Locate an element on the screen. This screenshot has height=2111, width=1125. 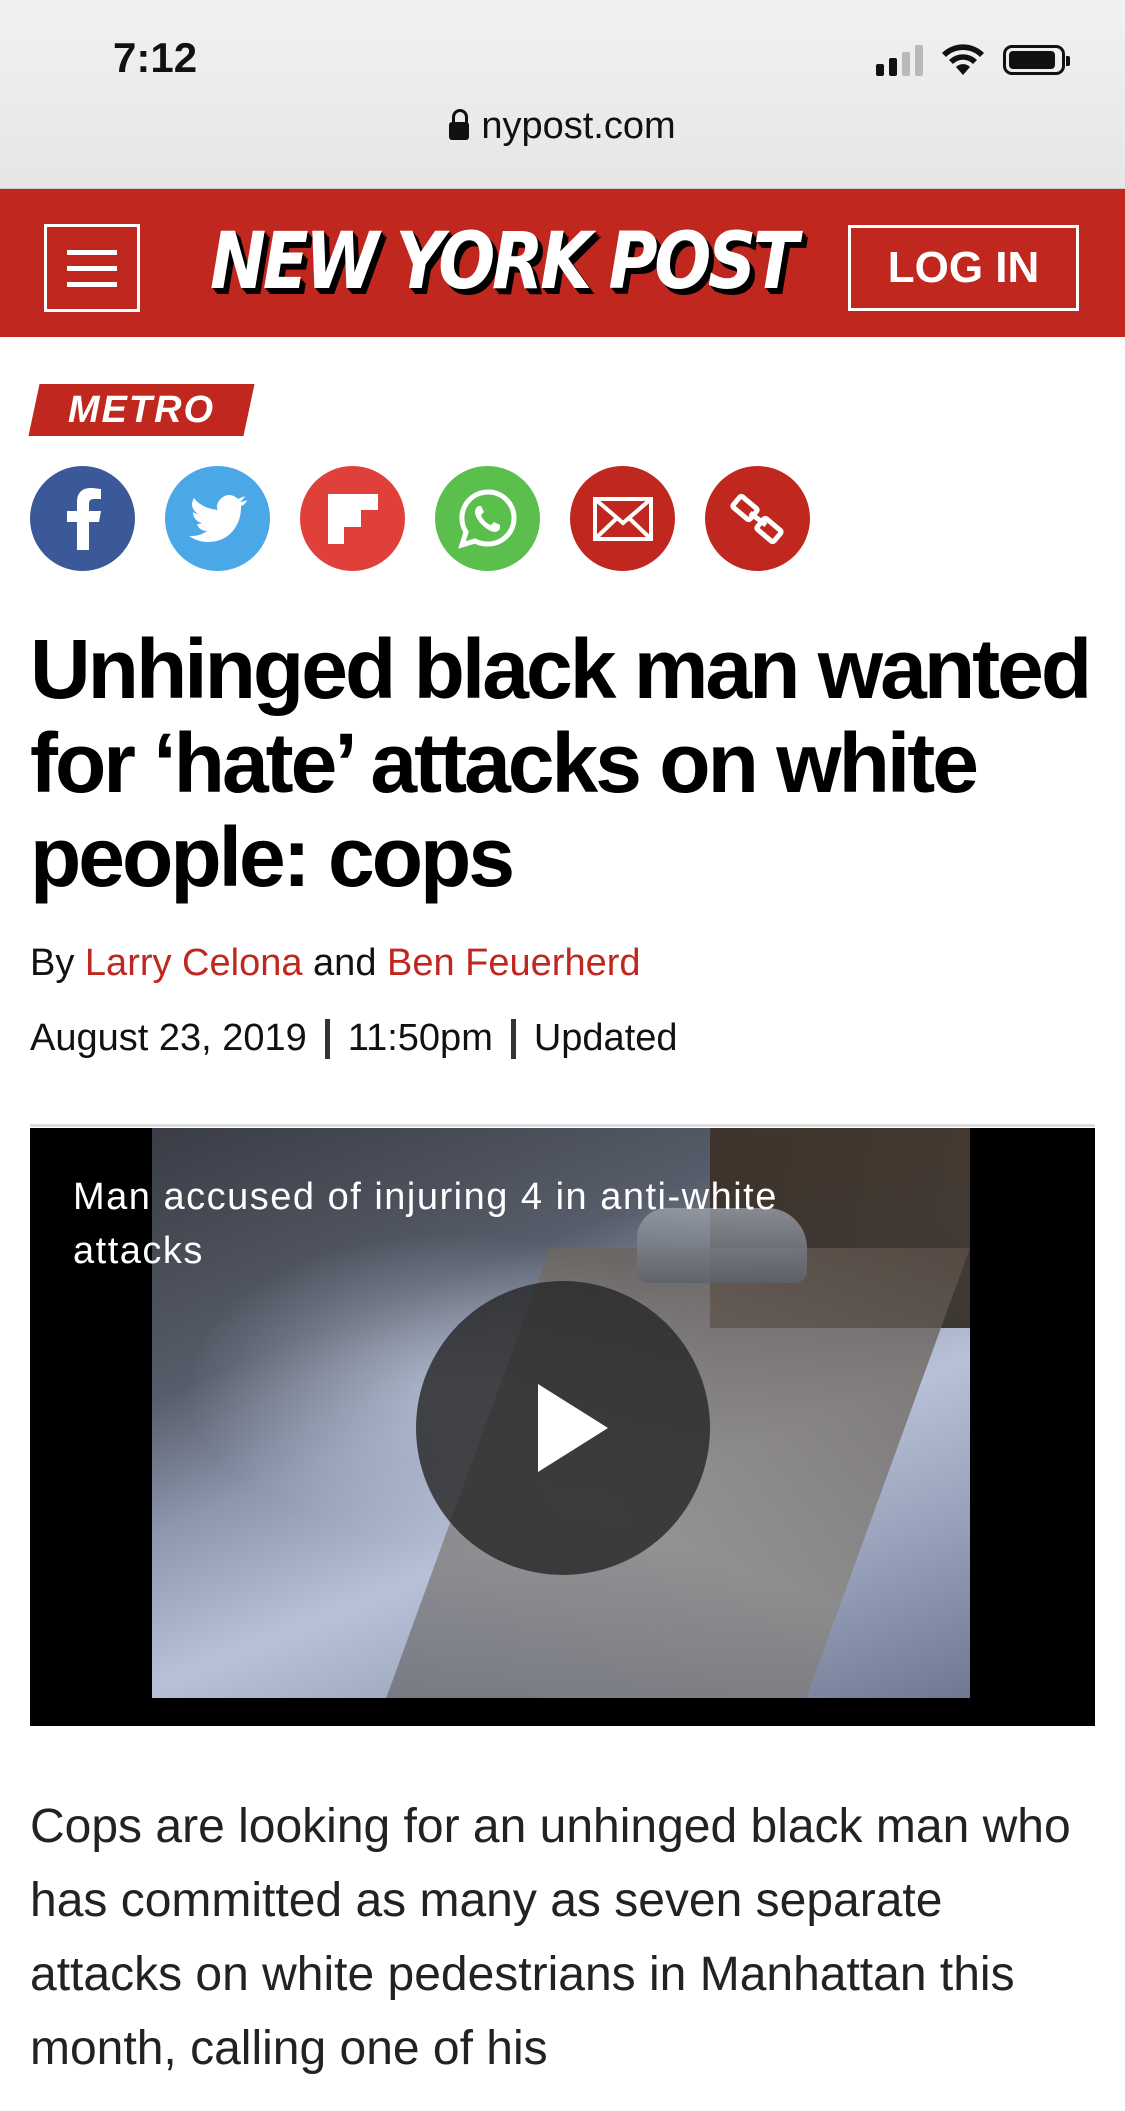
browser-chrome: 7:12 nypost.com is located at coordinates (562, 94).